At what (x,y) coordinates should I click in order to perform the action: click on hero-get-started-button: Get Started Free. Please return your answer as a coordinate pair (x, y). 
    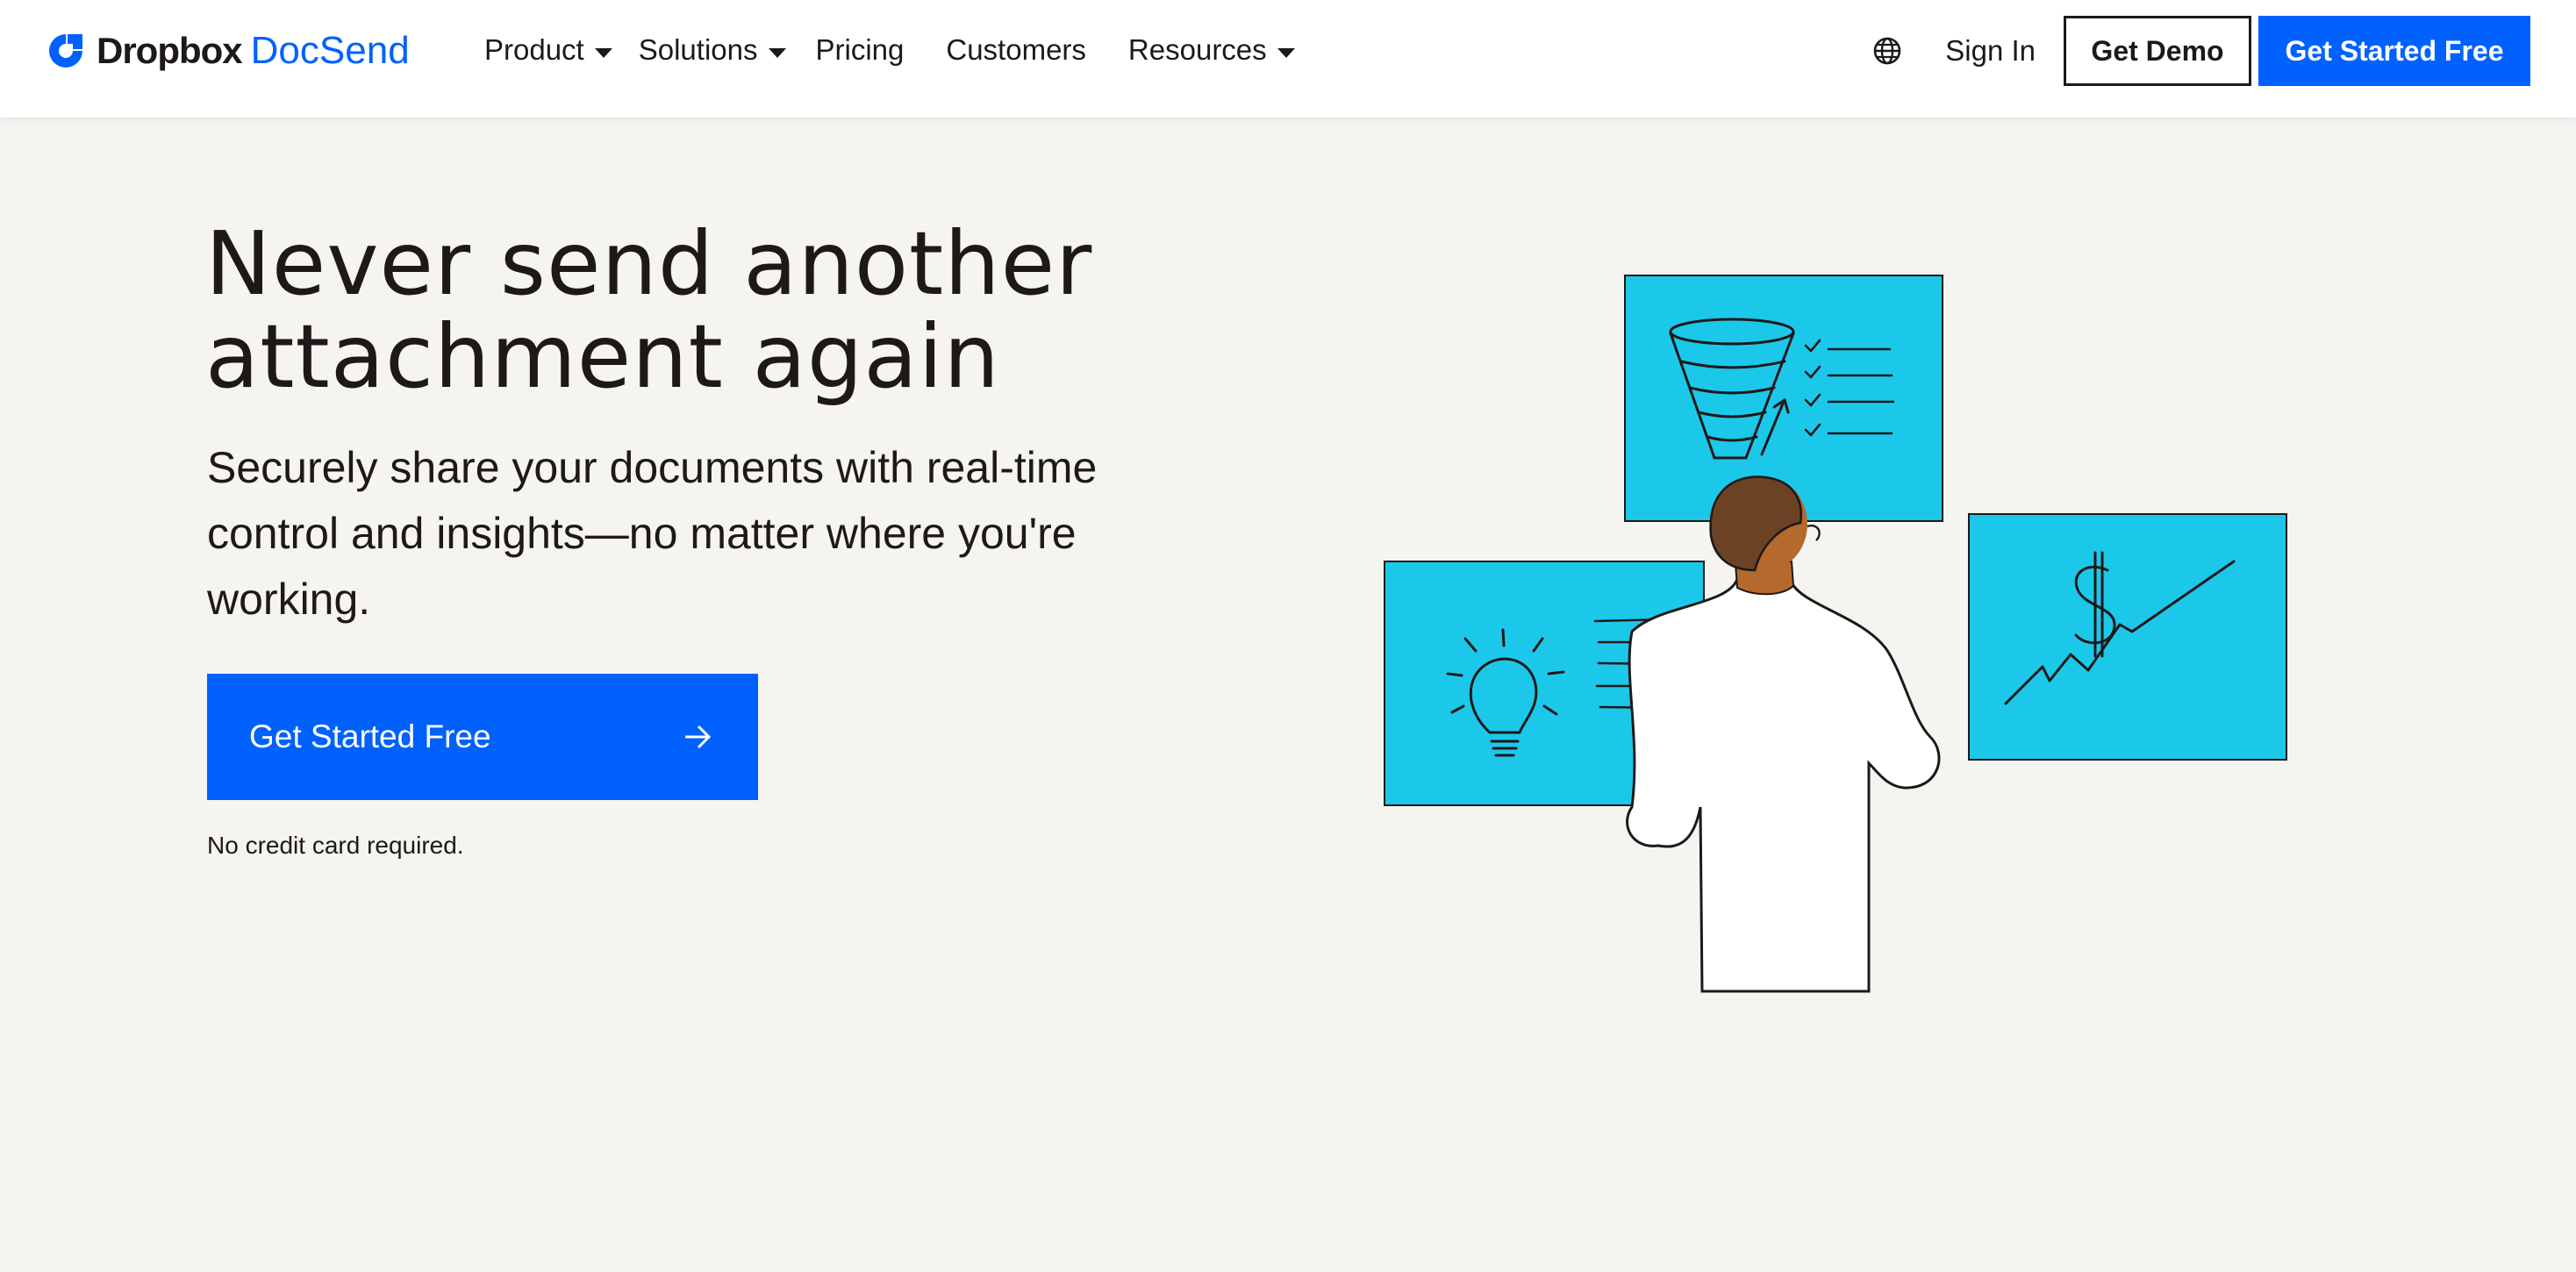
    Looking at the image, I should click on (482, 737).